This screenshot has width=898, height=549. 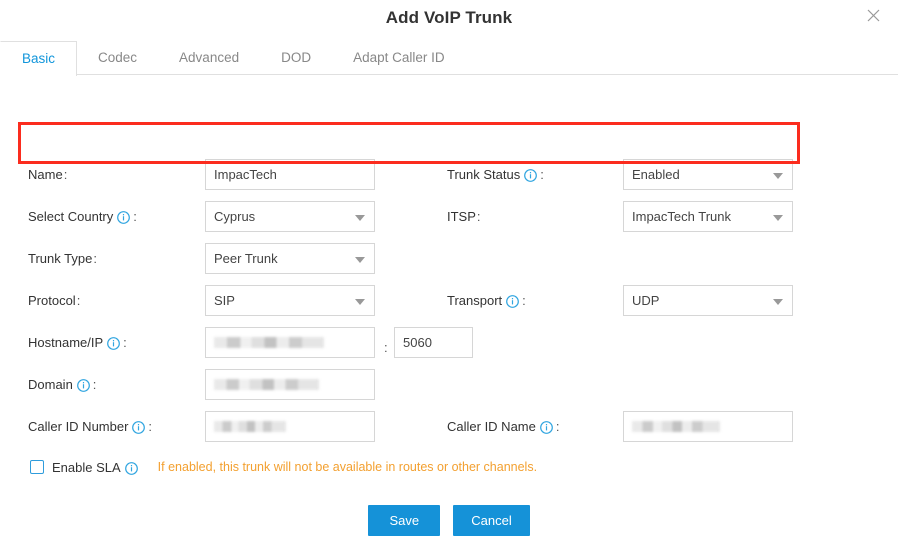 I want to click on caller-id-number-label: Caller ID Number :, so click(x=90, y=426).